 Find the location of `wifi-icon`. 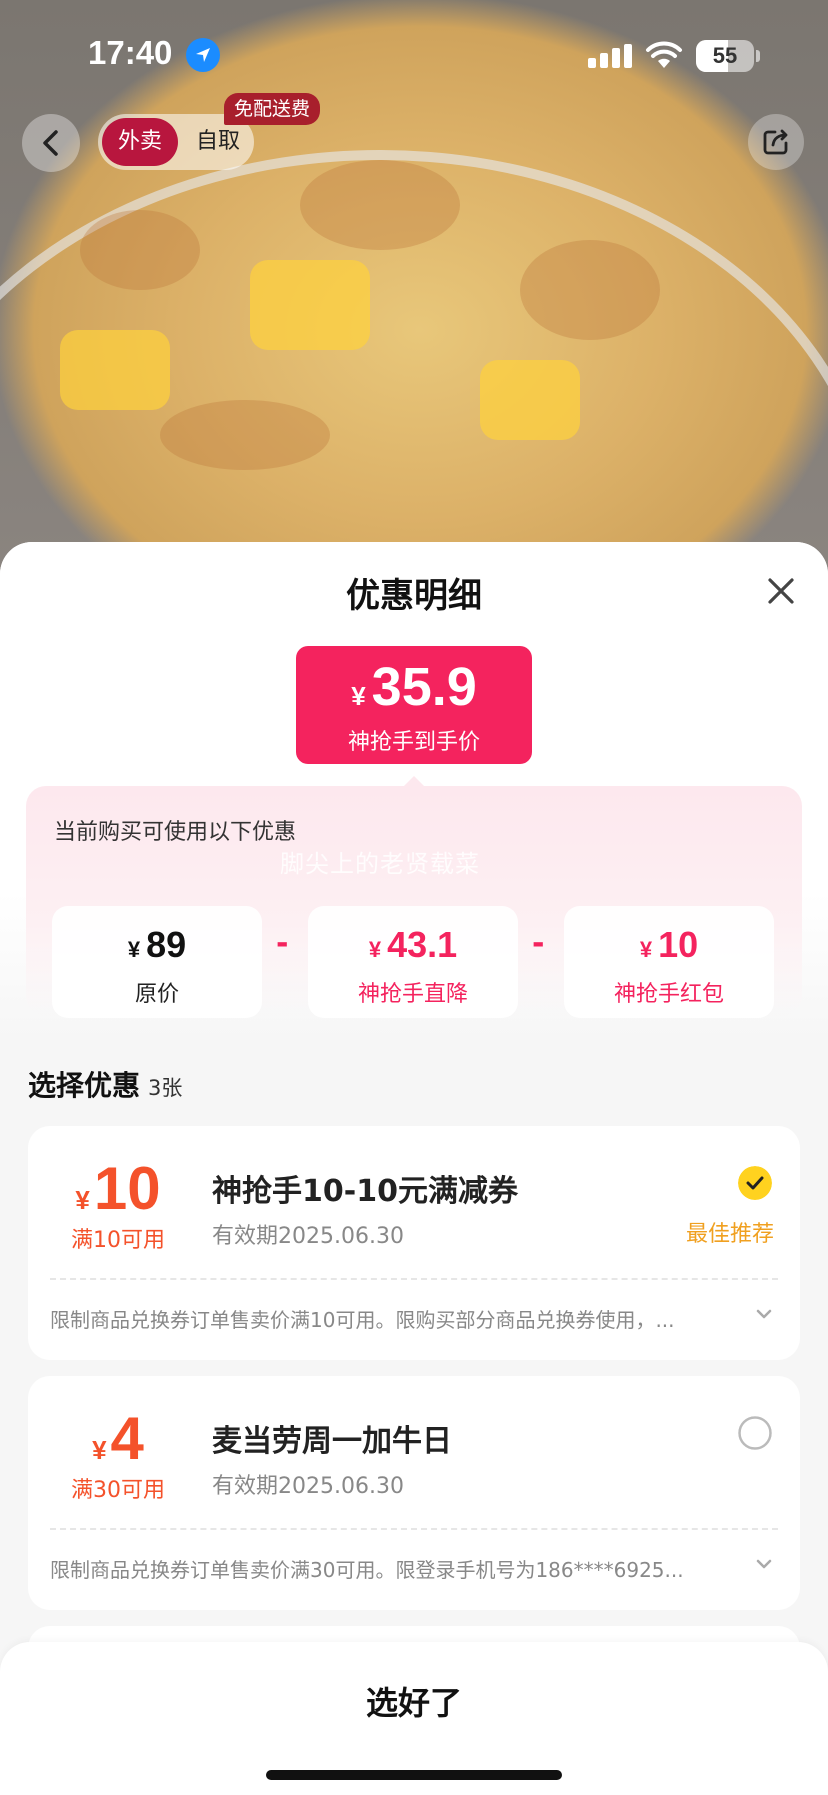

wifi-icon is located at coordinates (664, 54).